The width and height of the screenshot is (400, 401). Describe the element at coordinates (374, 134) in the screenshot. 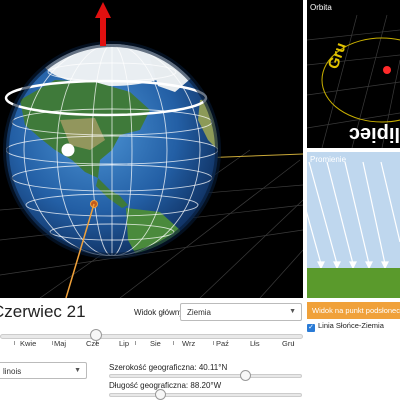

I see `orbit-month-label: lipiec` at that location.